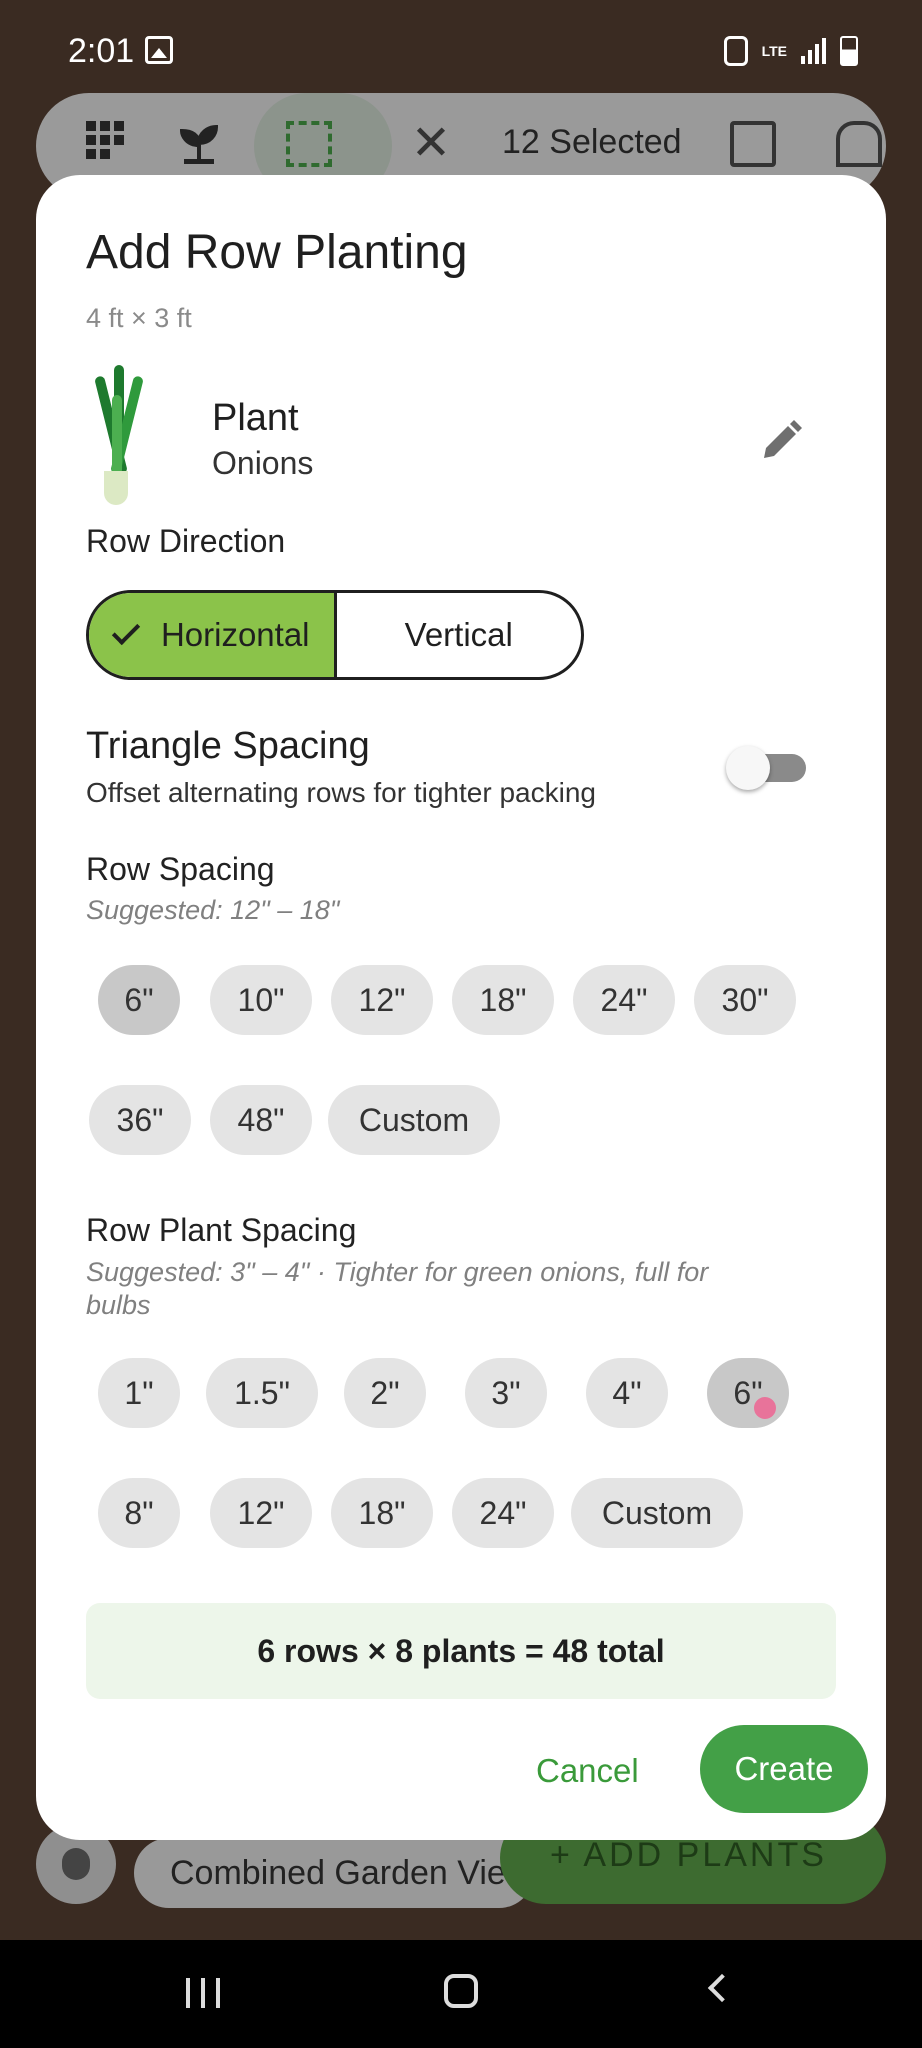 Image resolution: width=922 pixels, height=2048 pixels. What do you see at coordinates (140, 1120) in the screenshot?
I see `row-spacing-chip: 36"` at bounding box center [140, 1120].